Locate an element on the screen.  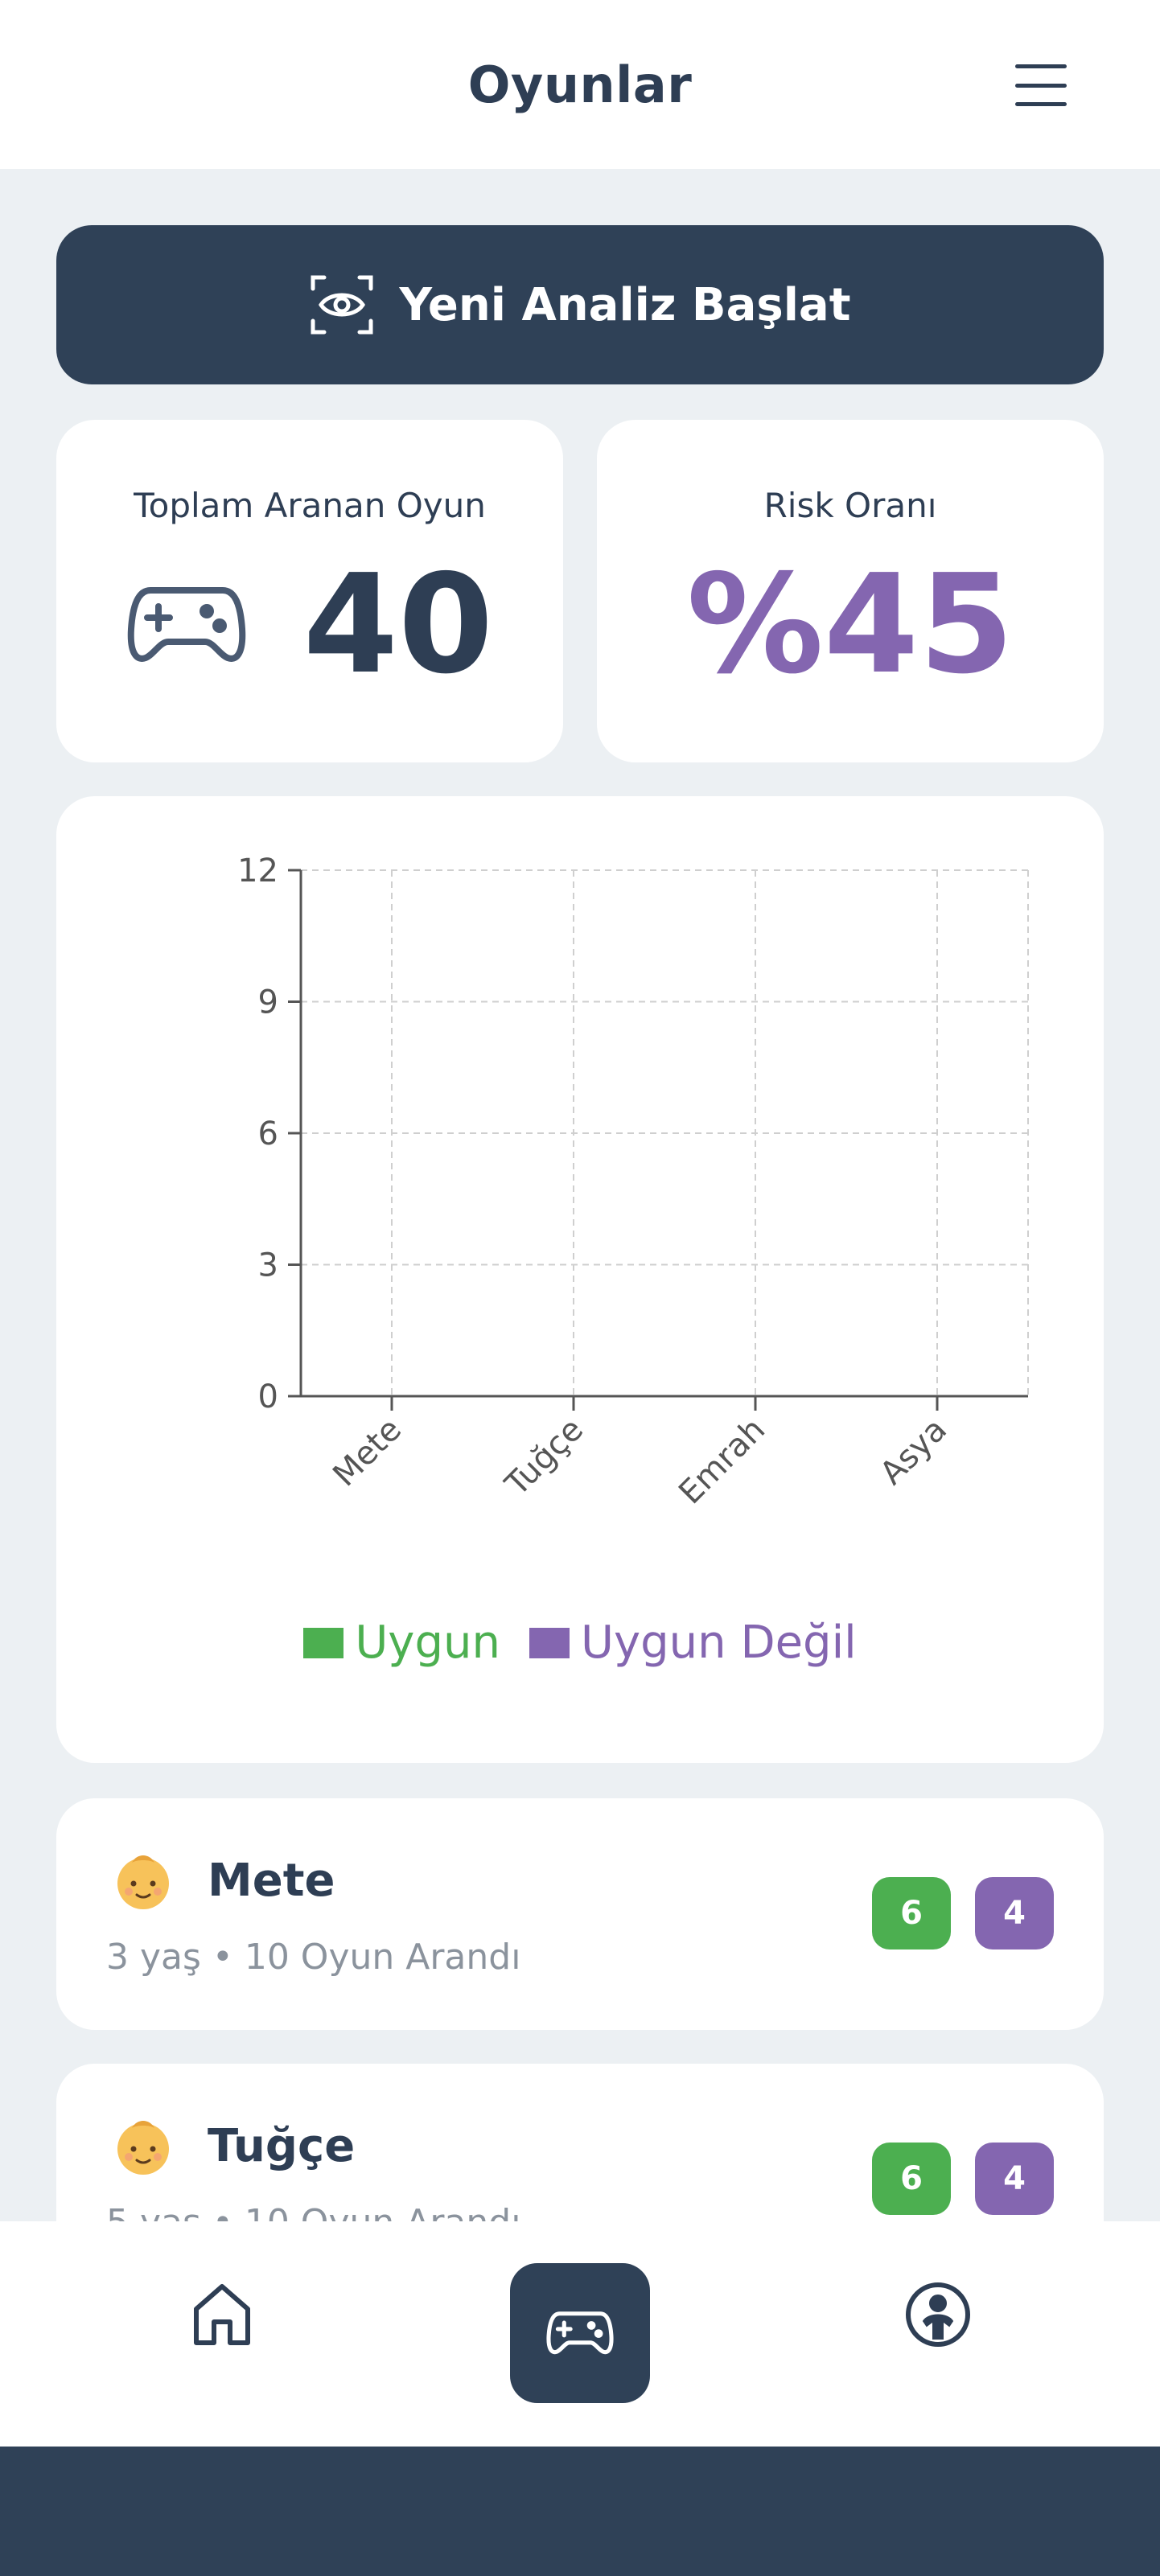
child-subtitle: 3 yaş • 10 Oyun Arandı is located at coordinates (313, 1957).